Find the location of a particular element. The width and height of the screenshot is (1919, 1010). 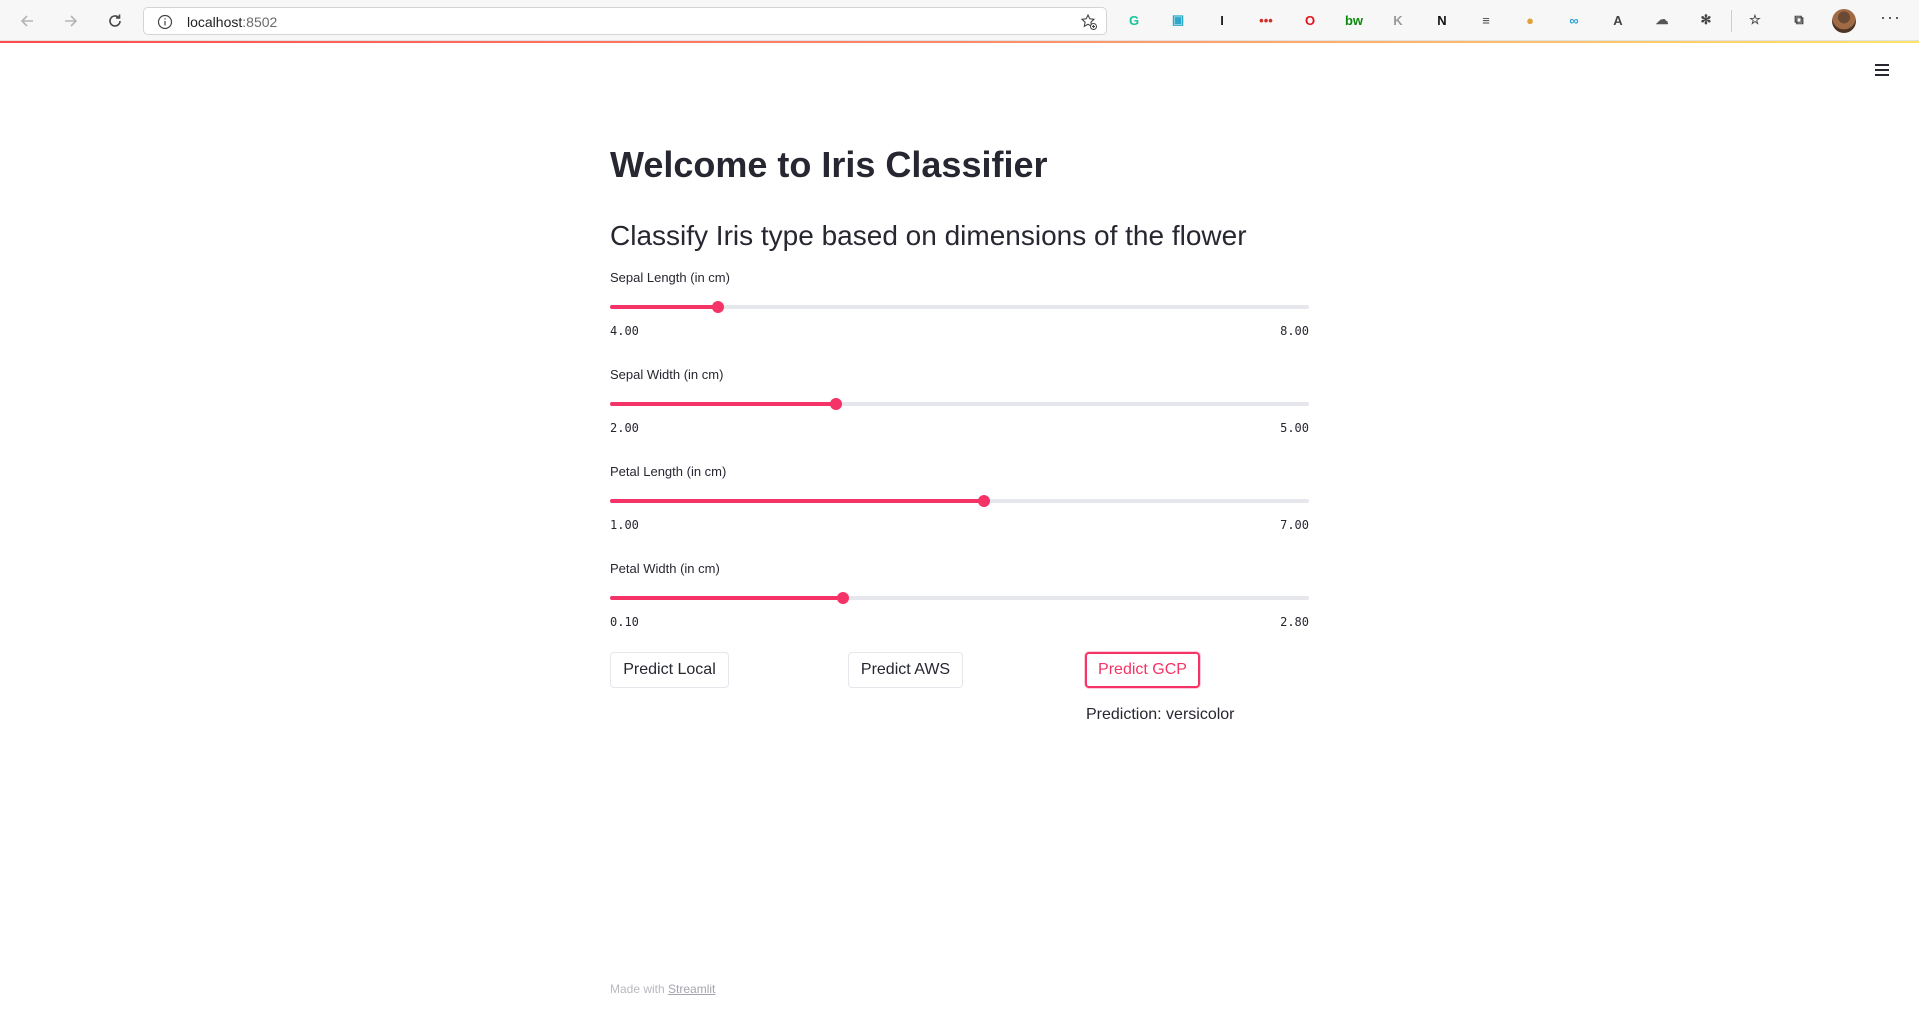

reader-icon: ≡ is located at coordinates (1486, 20).